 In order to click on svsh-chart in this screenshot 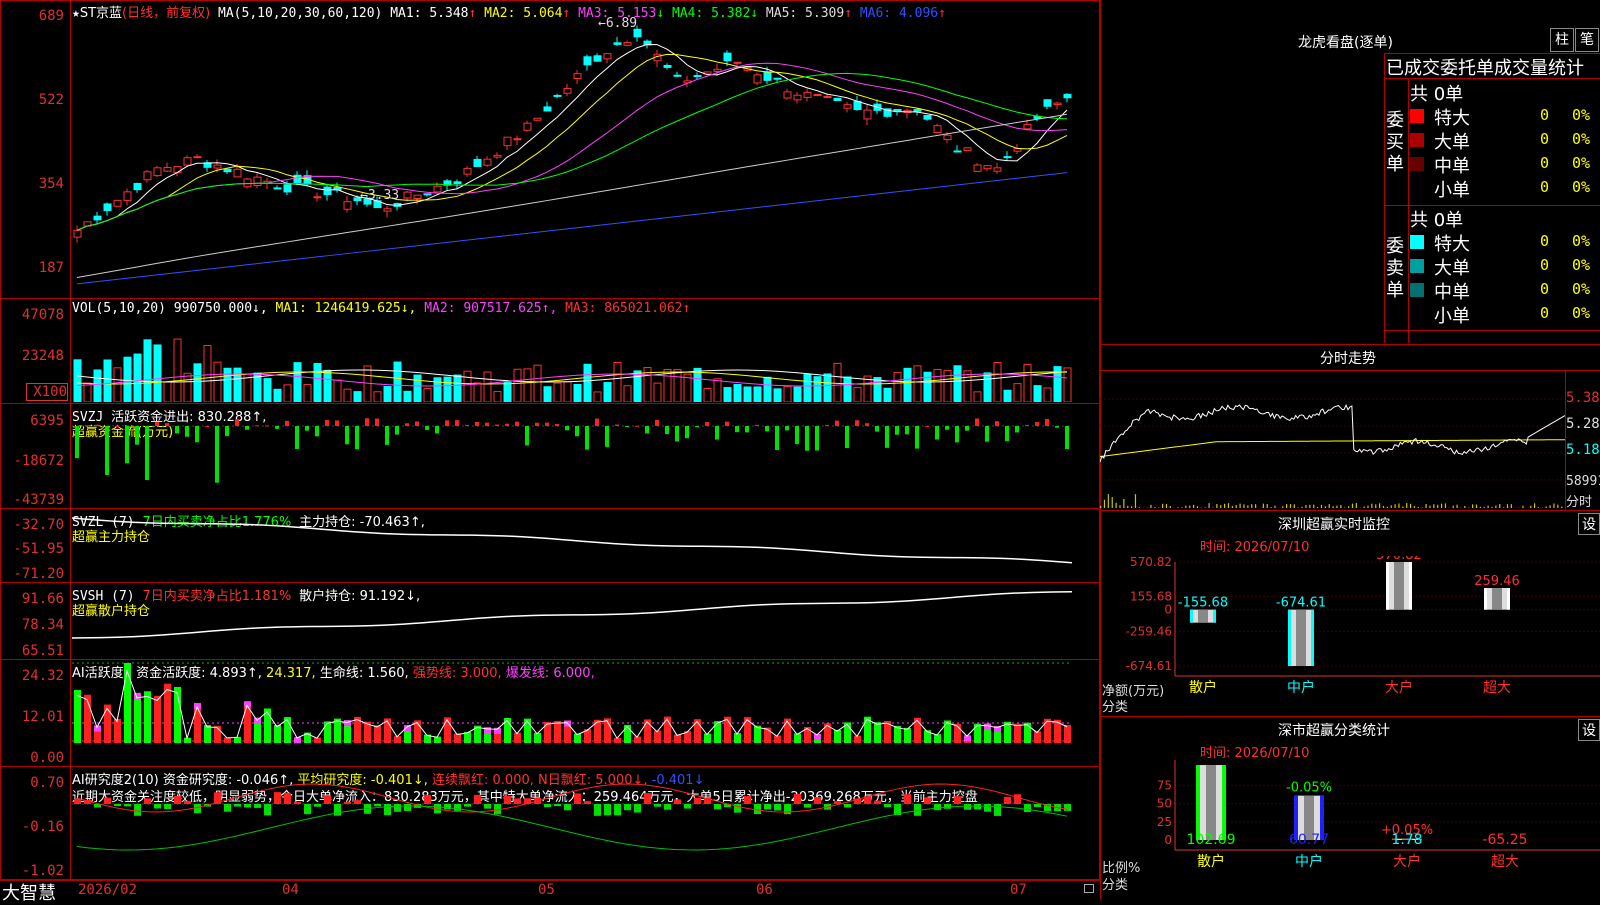, I will do `click(585, 621)`.